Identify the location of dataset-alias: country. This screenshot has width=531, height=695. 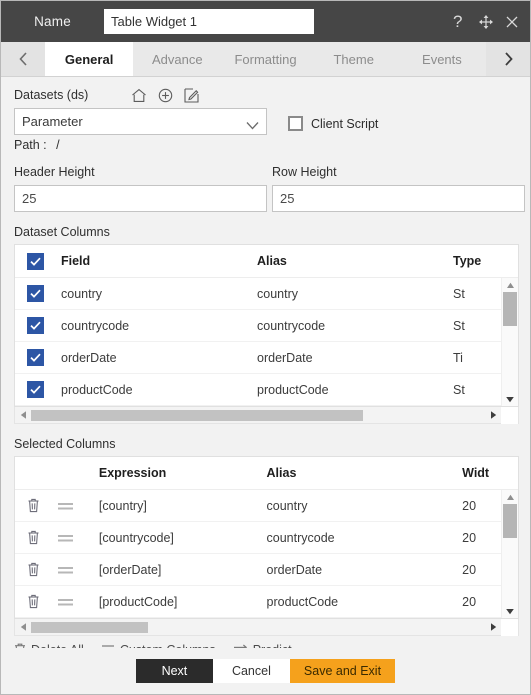
(277, 293).